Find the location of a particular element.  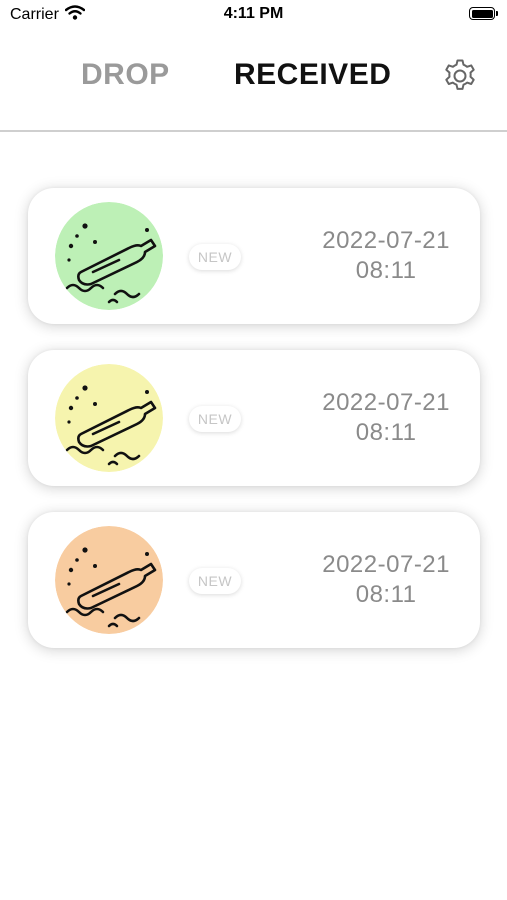

tab-received: RECEIVED is located at coordinates (312, 75).